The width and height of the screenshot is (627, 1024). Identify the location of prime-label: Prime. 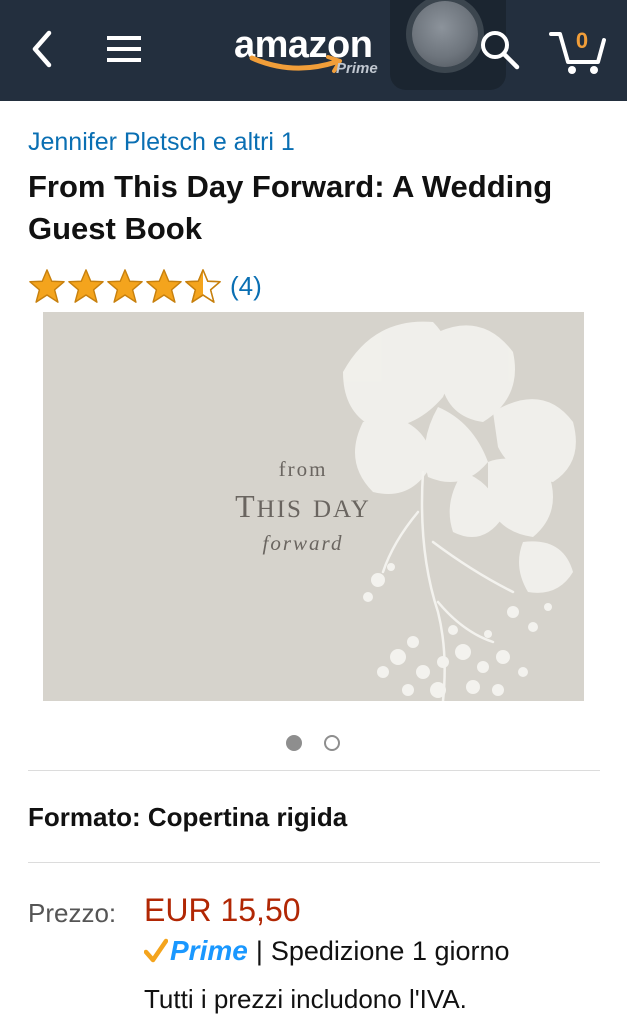
(209, 950).